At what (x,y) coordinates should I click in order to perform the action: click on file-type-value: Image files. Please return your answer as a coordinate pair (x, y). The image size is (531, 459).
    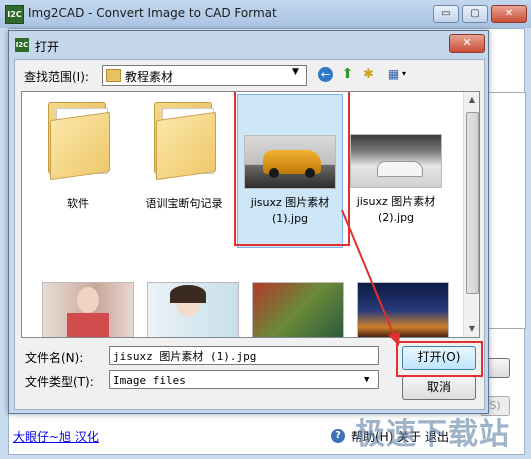
    Looking at the image, I should click on (149, 380).